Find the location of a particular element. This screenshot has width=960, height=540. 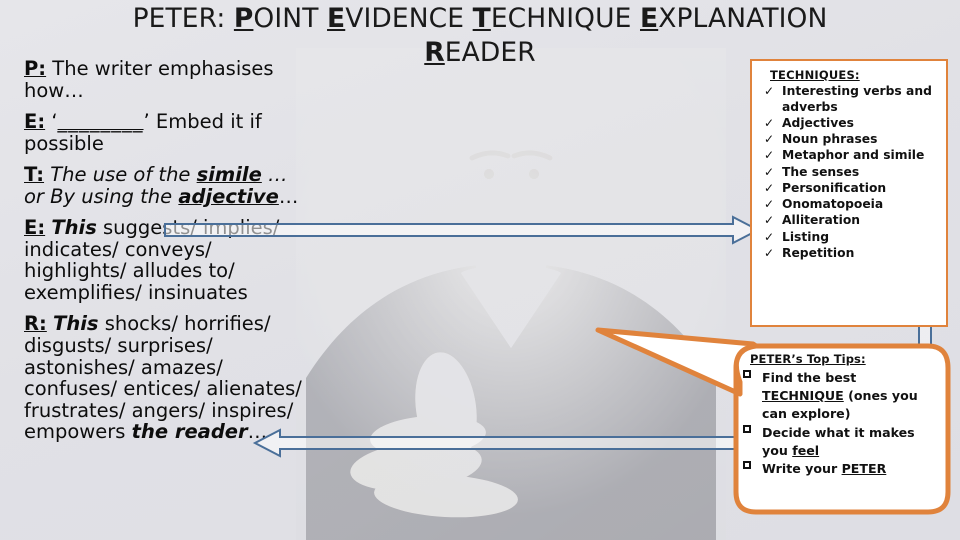

tip-text-pre: Find the is located at coordinates (794, 377).